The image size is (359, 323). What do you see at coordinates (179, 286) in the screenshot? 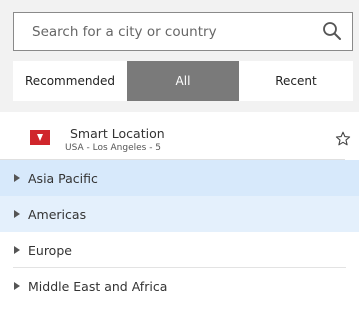
I see `region-middle-east-africa: Middle East and Africa` at bounding box center [179, 286].